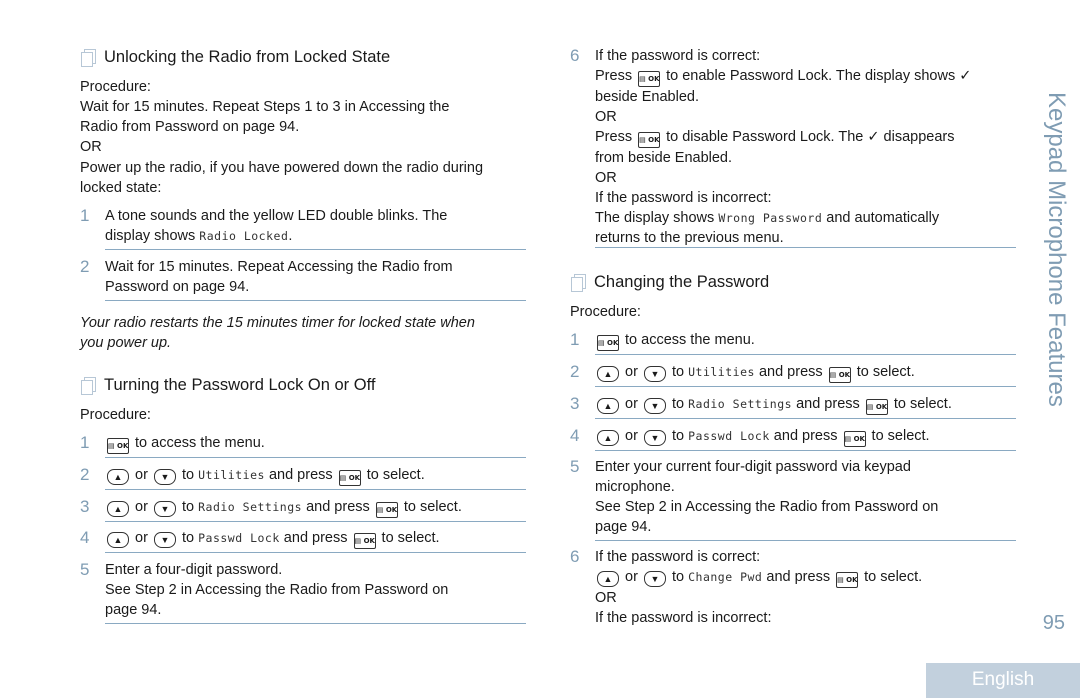  Describe the element at coordinates (1053, 623) in the screenshot. I see `page-number: 95` at that location.